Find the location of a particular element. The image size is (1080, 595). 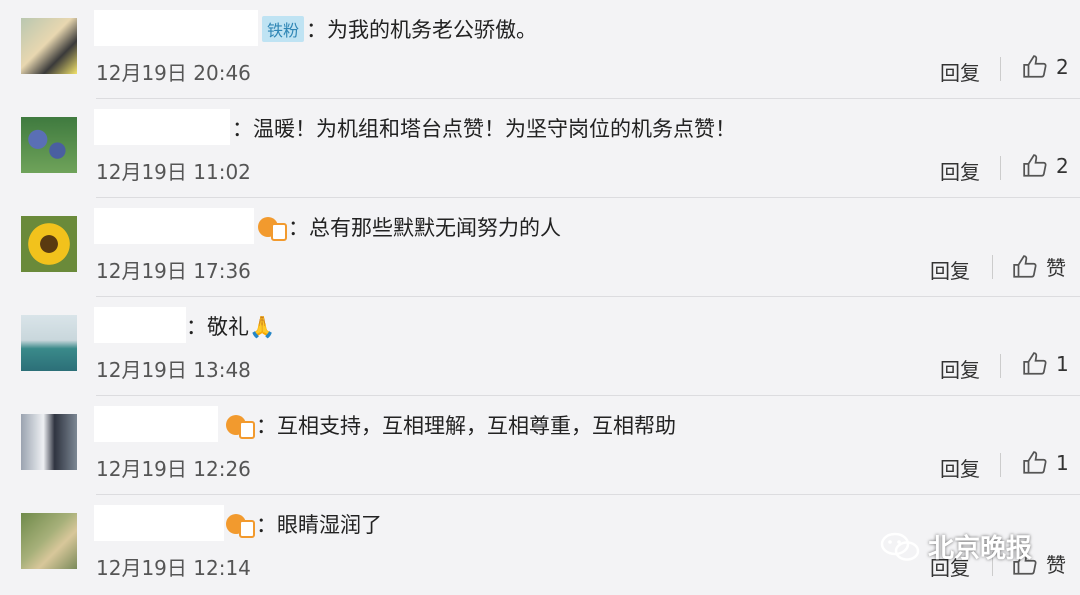

comment-time: 12月19日 12:26 is located at coordinates (173, 469).